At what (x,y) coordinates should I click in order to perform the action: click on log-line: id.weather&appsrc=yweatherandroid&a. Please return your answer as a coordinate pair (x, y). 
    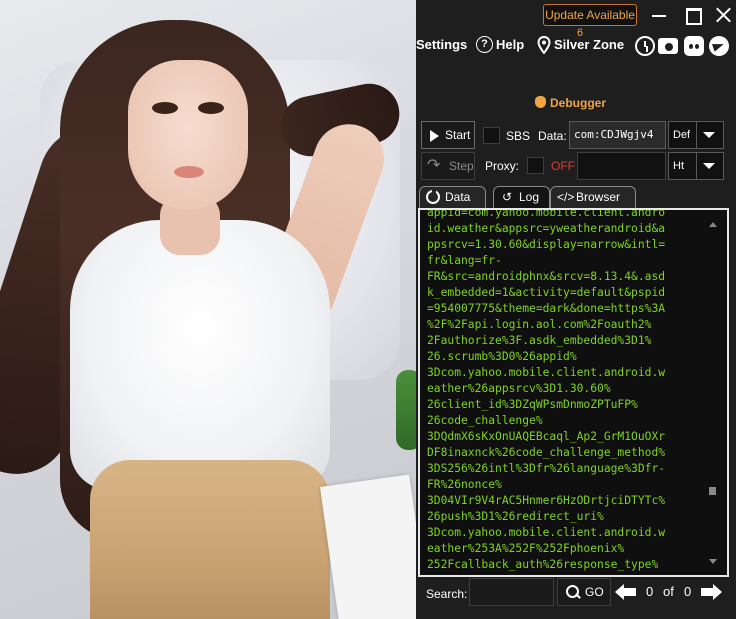
    Looking at the image, I should click on (546, 228).